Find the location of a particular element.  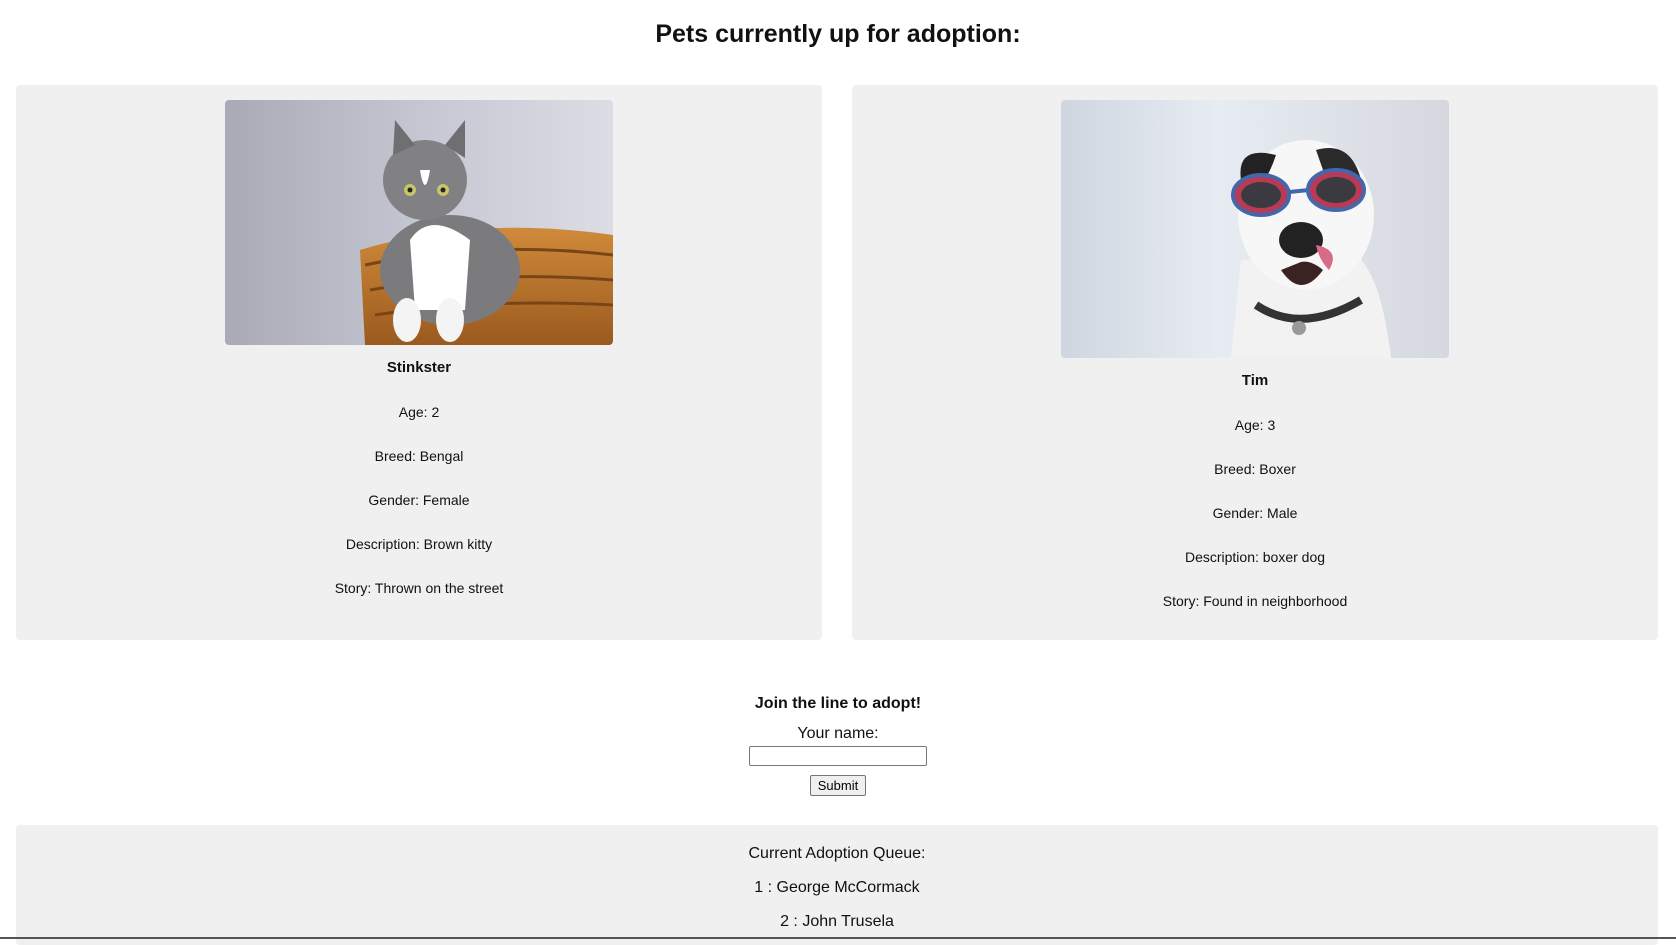

submit-button: Submit is located at coordinates (838, 785).